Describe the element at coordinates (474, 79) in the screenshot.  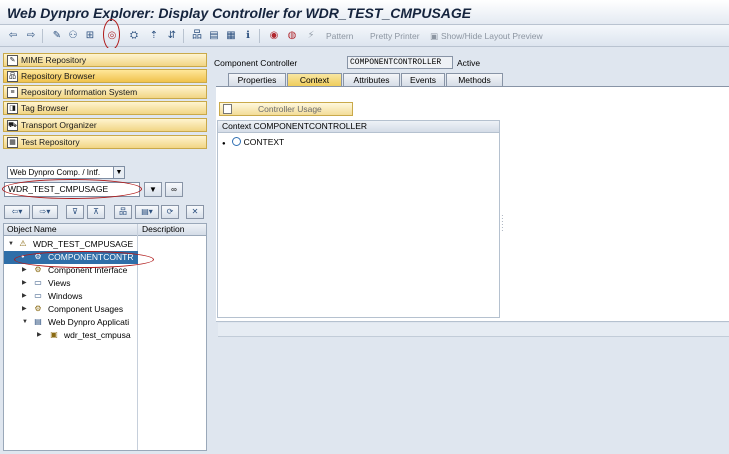
I see `tab-methods: Methods` at that location.